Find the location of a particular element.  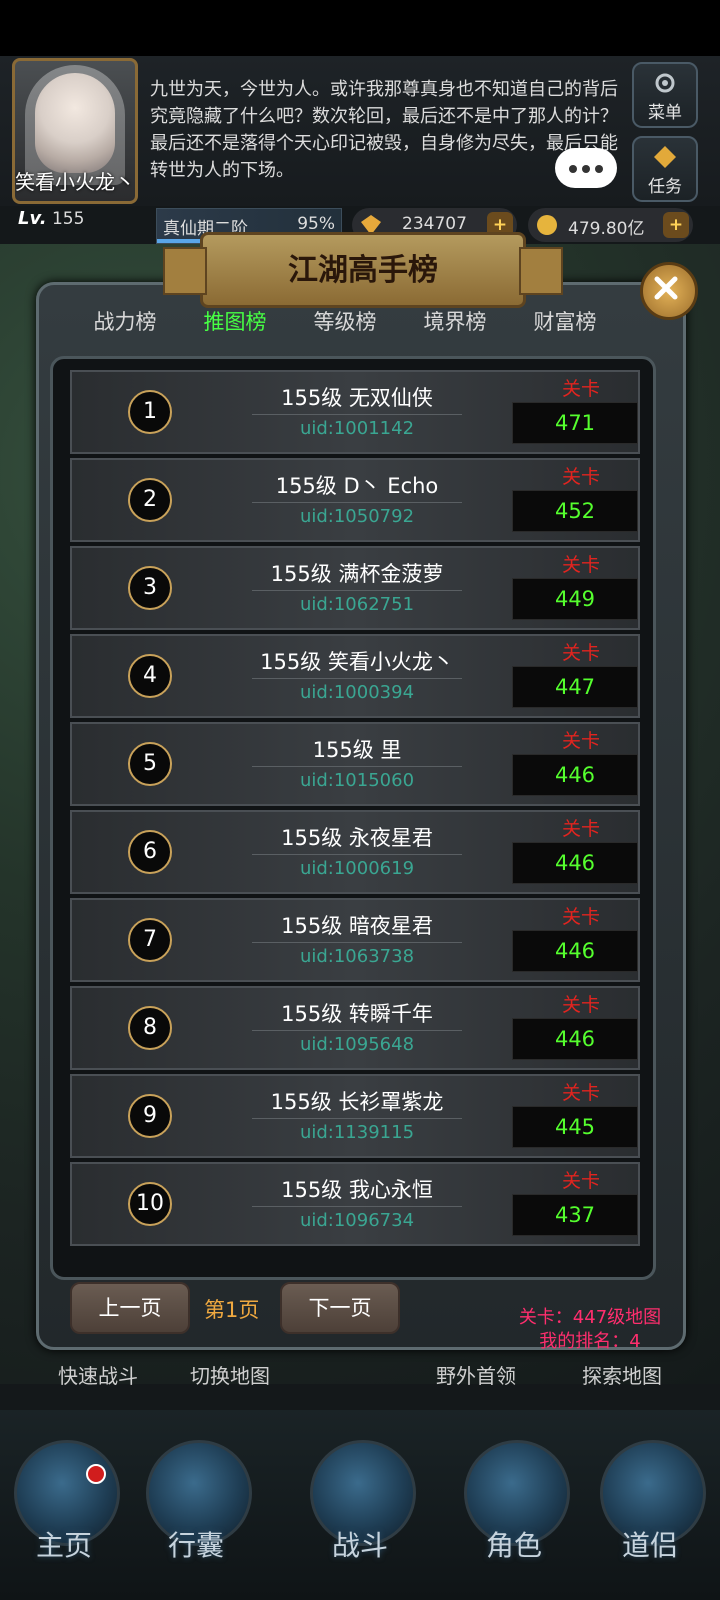

leaderboard-row-8: 8 155级 转瞬千年 uid:1095648 关卡 446 is located at coordinates (355, 1028).